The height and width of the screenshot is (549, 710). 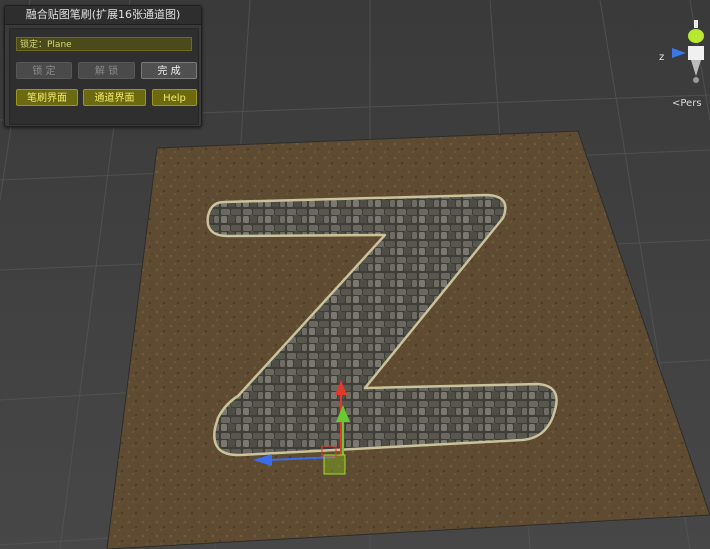 I want to click on lock-button: 锁 定, so click(x=44, y=70).